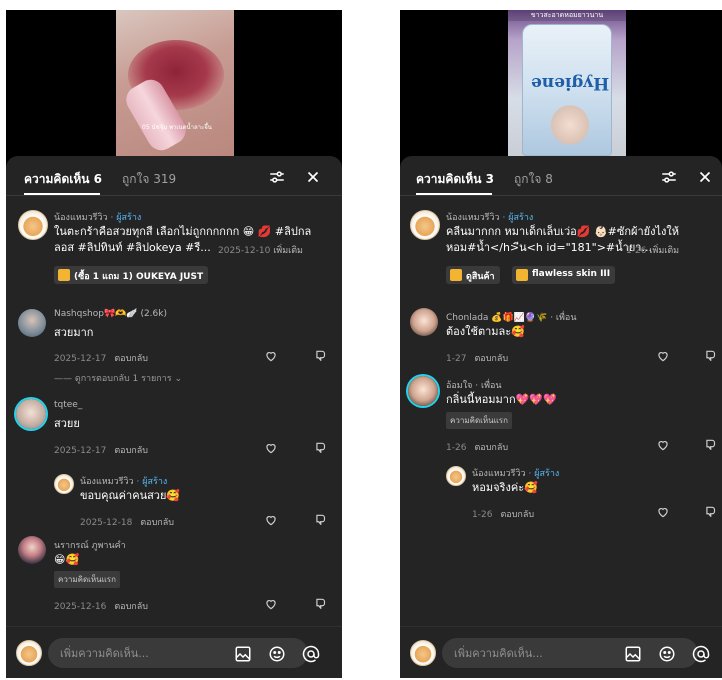  Describe the element at coordinates (149, 179) in the screenshot. I see `tab-likes: ถูกใจ 319` at that location.